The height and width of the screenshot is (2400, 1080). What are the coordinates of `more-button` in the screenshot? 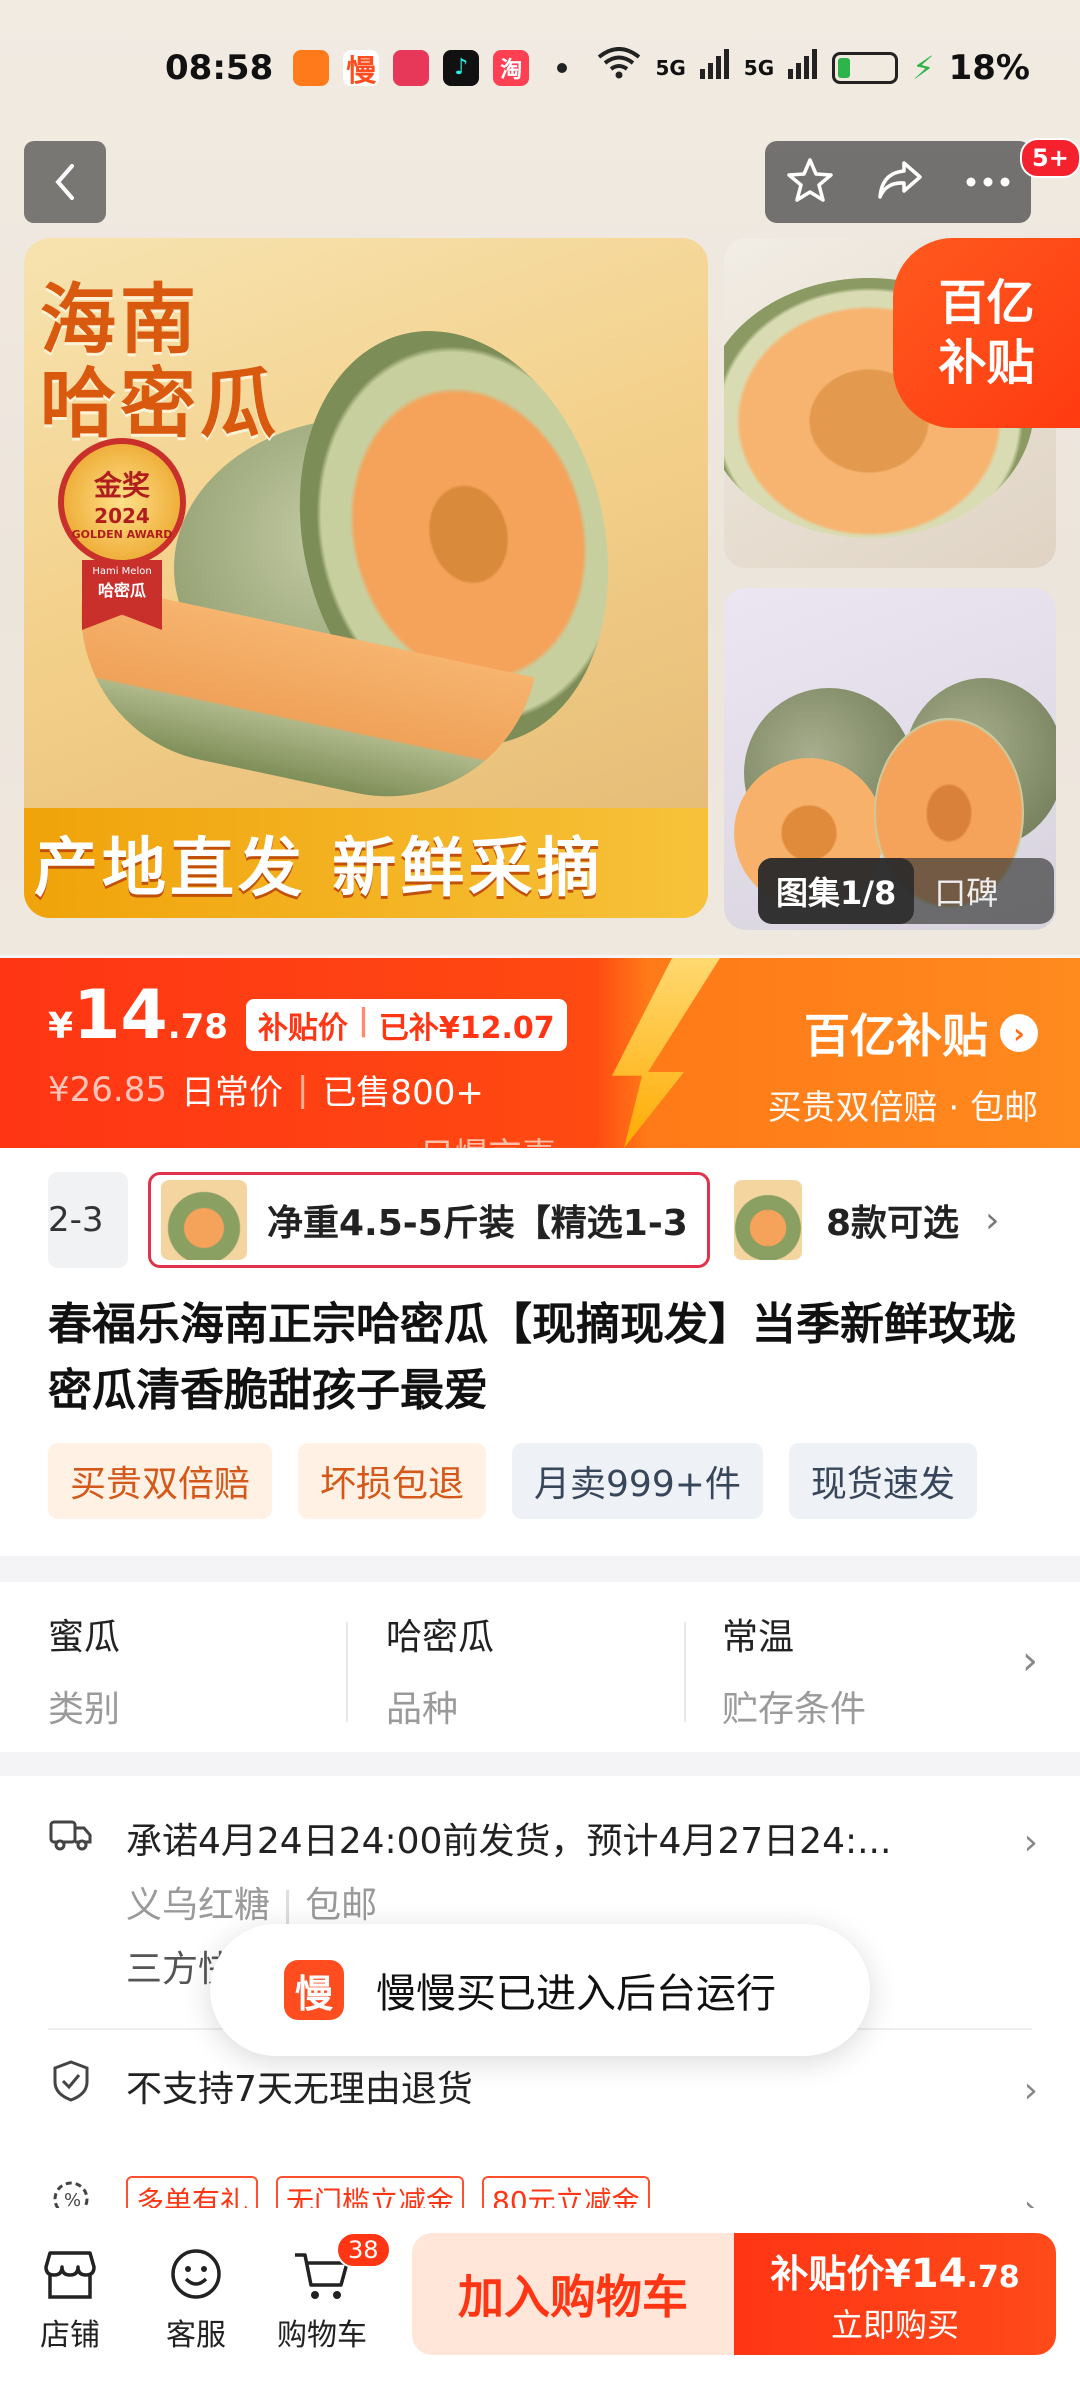 It's located at (988, 182).